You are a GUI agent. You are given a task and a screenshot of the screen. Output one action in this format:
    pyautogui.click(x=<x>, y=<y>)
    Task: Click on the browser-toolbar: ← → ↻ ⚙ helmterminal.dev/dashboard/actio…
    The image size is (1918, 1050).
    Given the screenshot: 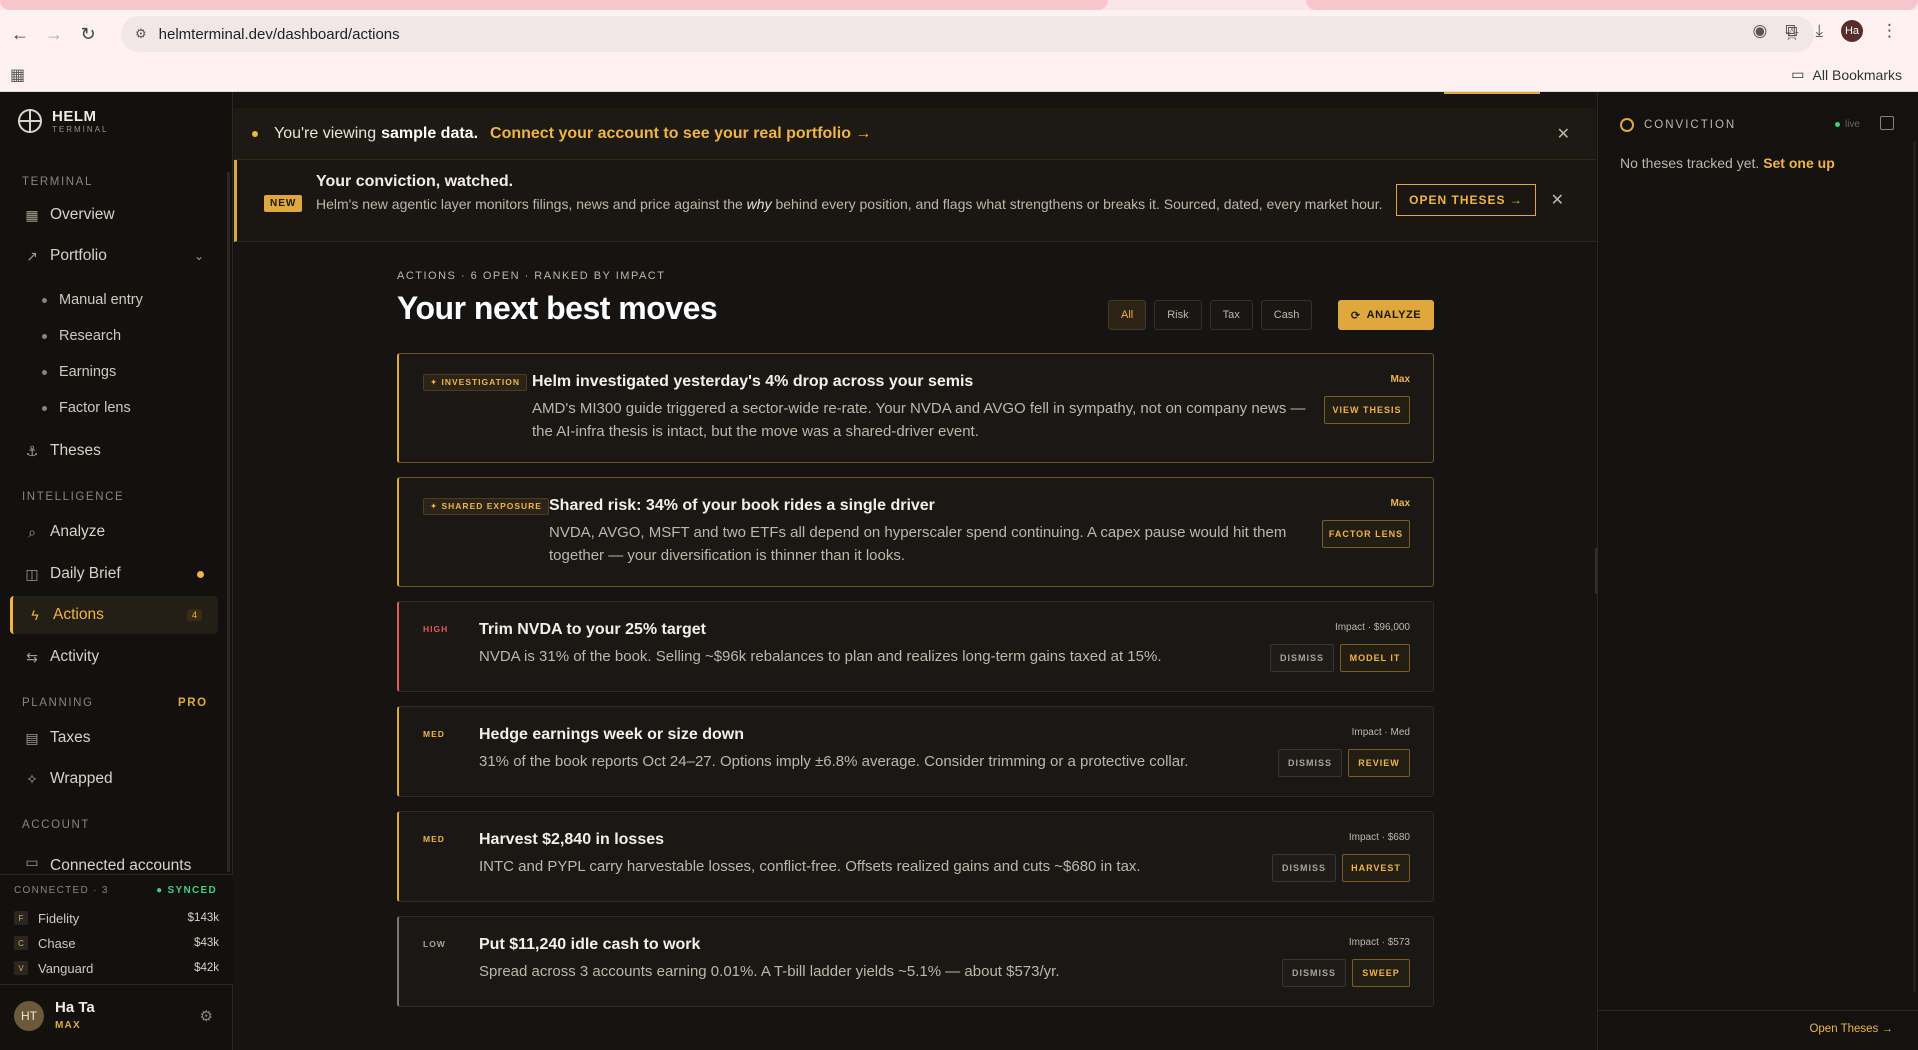 What is the action you would take?
    pyautogui.click(x=959, y=34)
    